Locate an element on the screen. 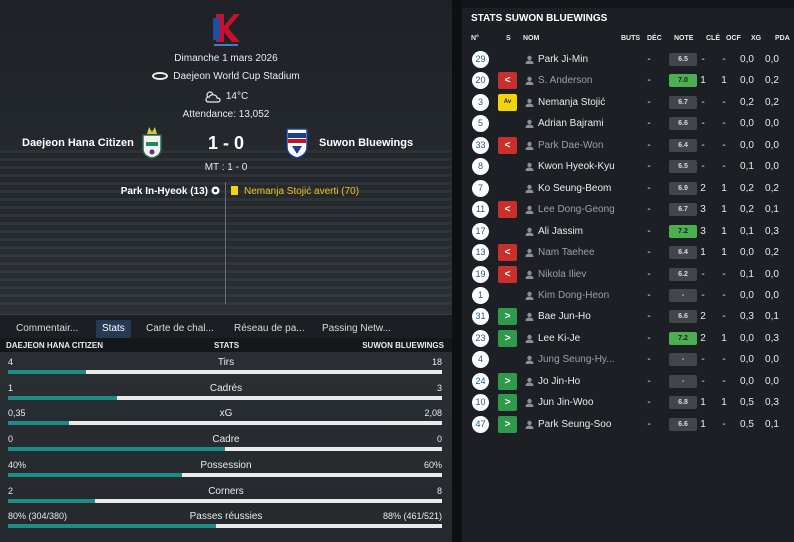 The image size is (794, 542). shirt-number: 13 is located at coordinates (480, 253).